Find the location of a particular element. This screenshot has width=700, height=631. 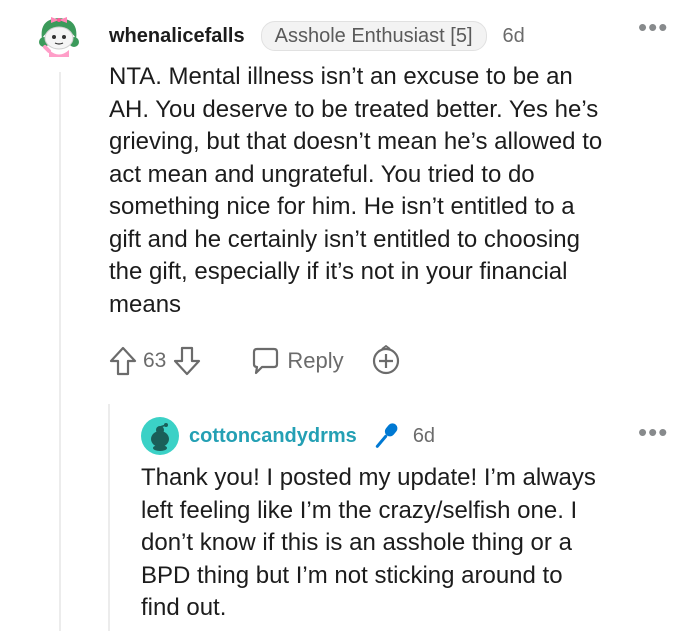

microphone-icon is located at coordinates (386, 435).